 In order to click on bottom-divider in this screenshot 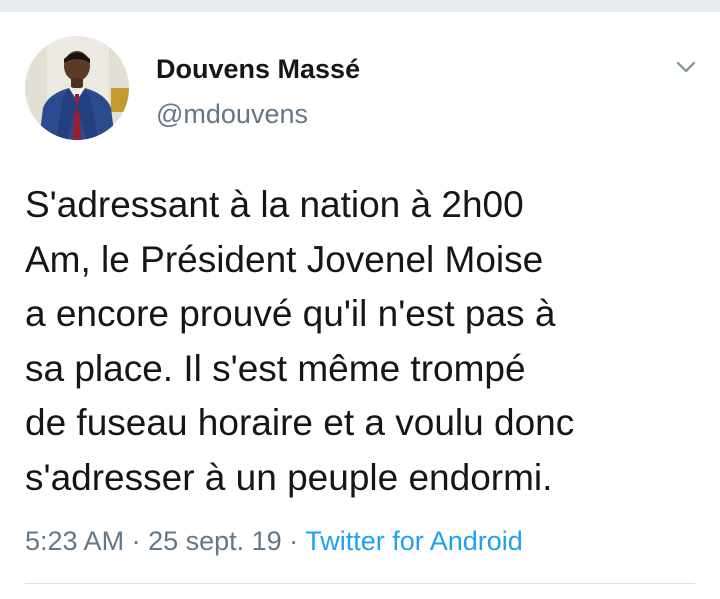, I will do `click(360, 583)`.